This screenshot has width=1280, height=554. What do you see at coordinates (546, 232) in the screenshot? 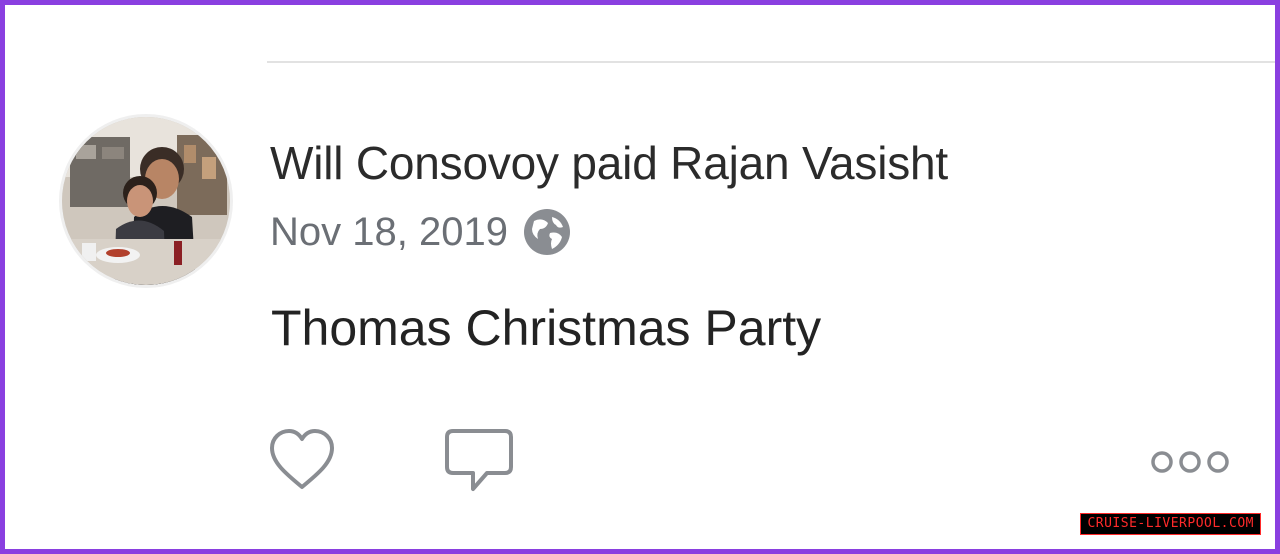
I see `globe-icon` at bounding box center [546, 232].